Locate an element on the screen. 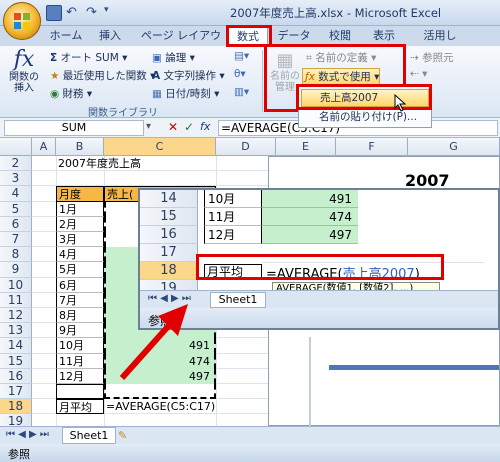 This screenshot has height=462, width=500. column-header: G is located at coordinates (454, 147).